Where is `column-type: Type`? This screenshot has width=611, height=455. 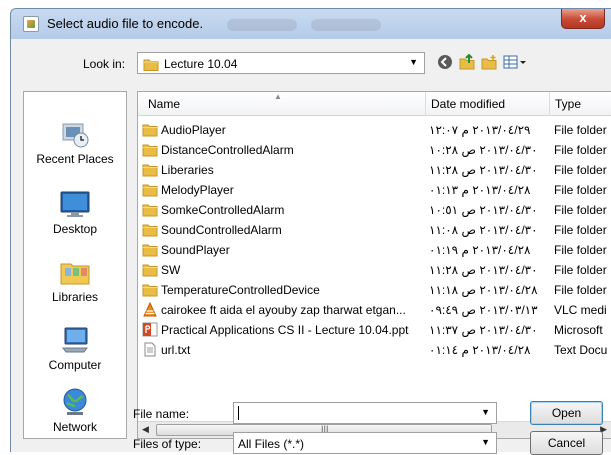 column-type: Type is located at coordinates (568, 104).